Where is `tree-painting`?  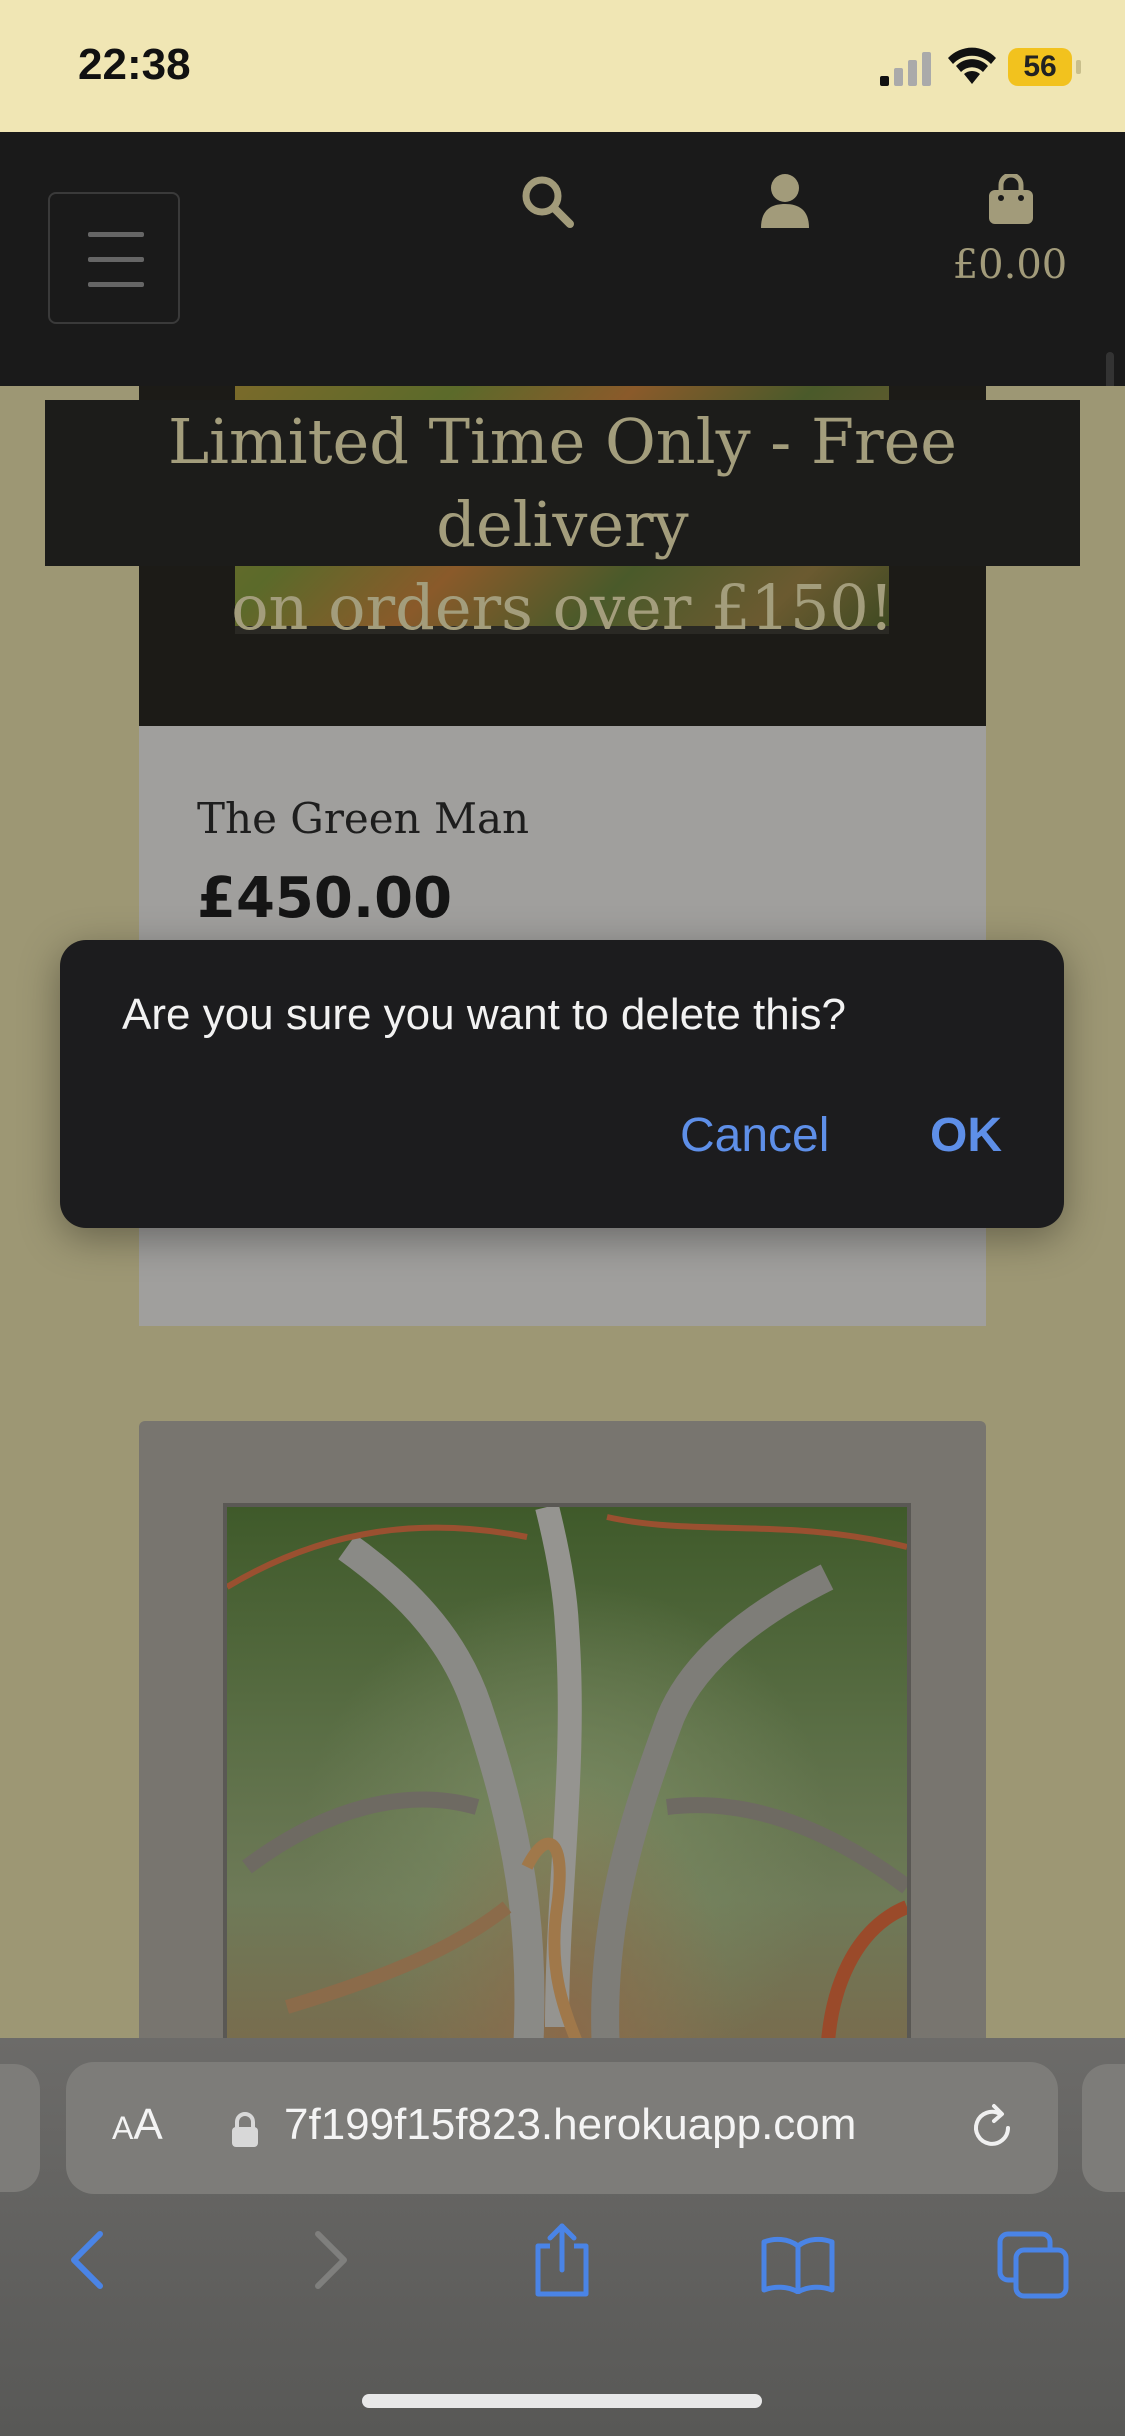 tree-painting is located at coordinates (567, 1772).